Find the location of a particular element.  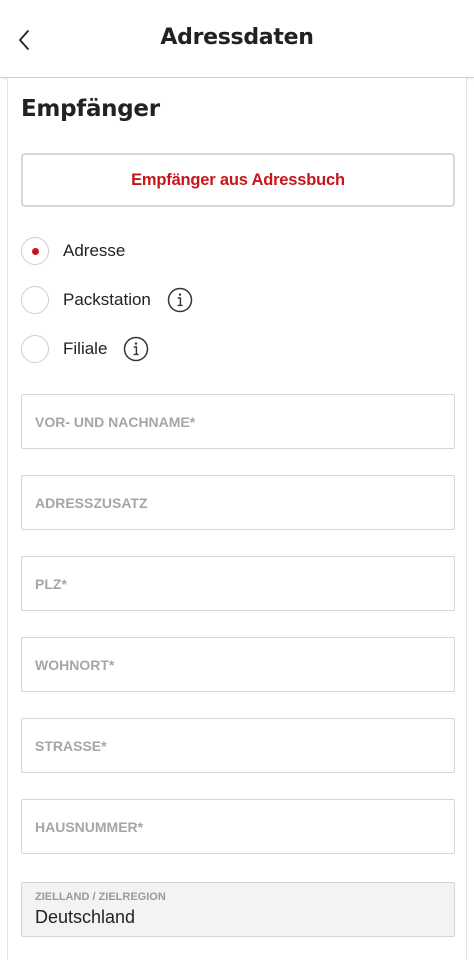

app-header: Adressdaten is located at coordinates (237, 39).